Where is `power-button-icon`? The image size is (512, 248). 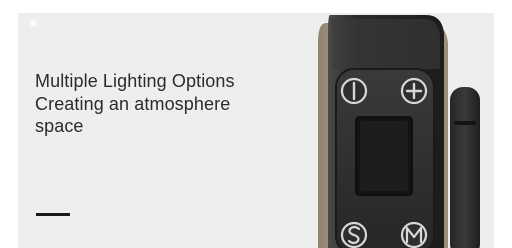 power-button-icon is located at coordinates (354, 91).